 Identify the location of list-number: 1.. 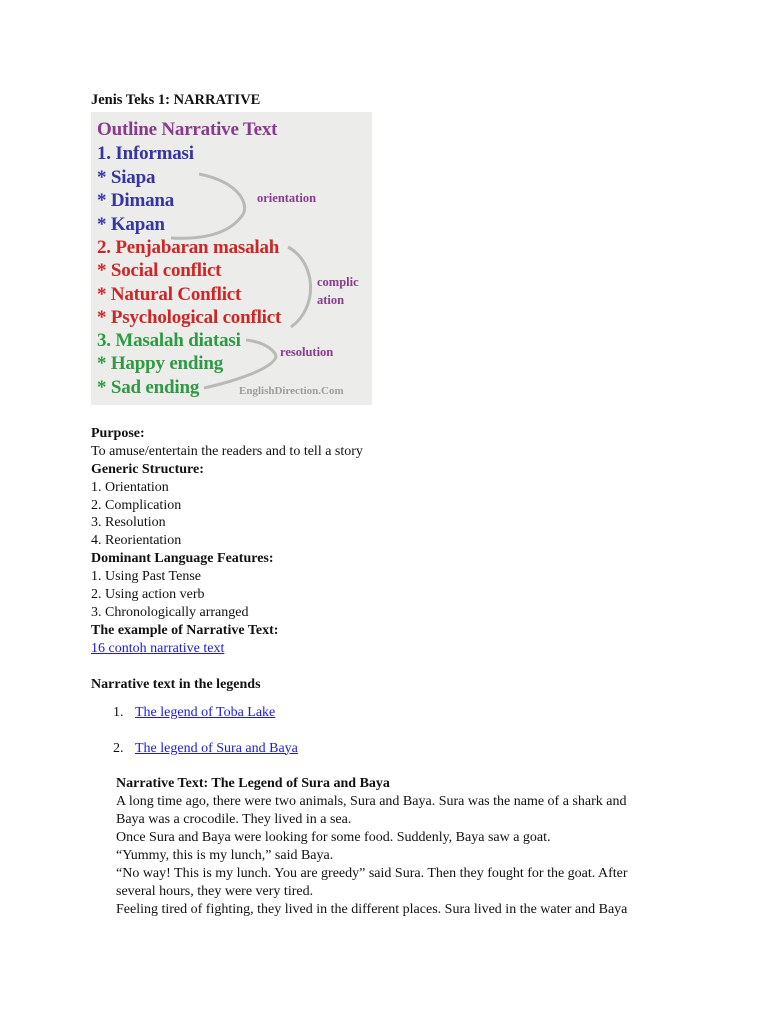
(118, 712).